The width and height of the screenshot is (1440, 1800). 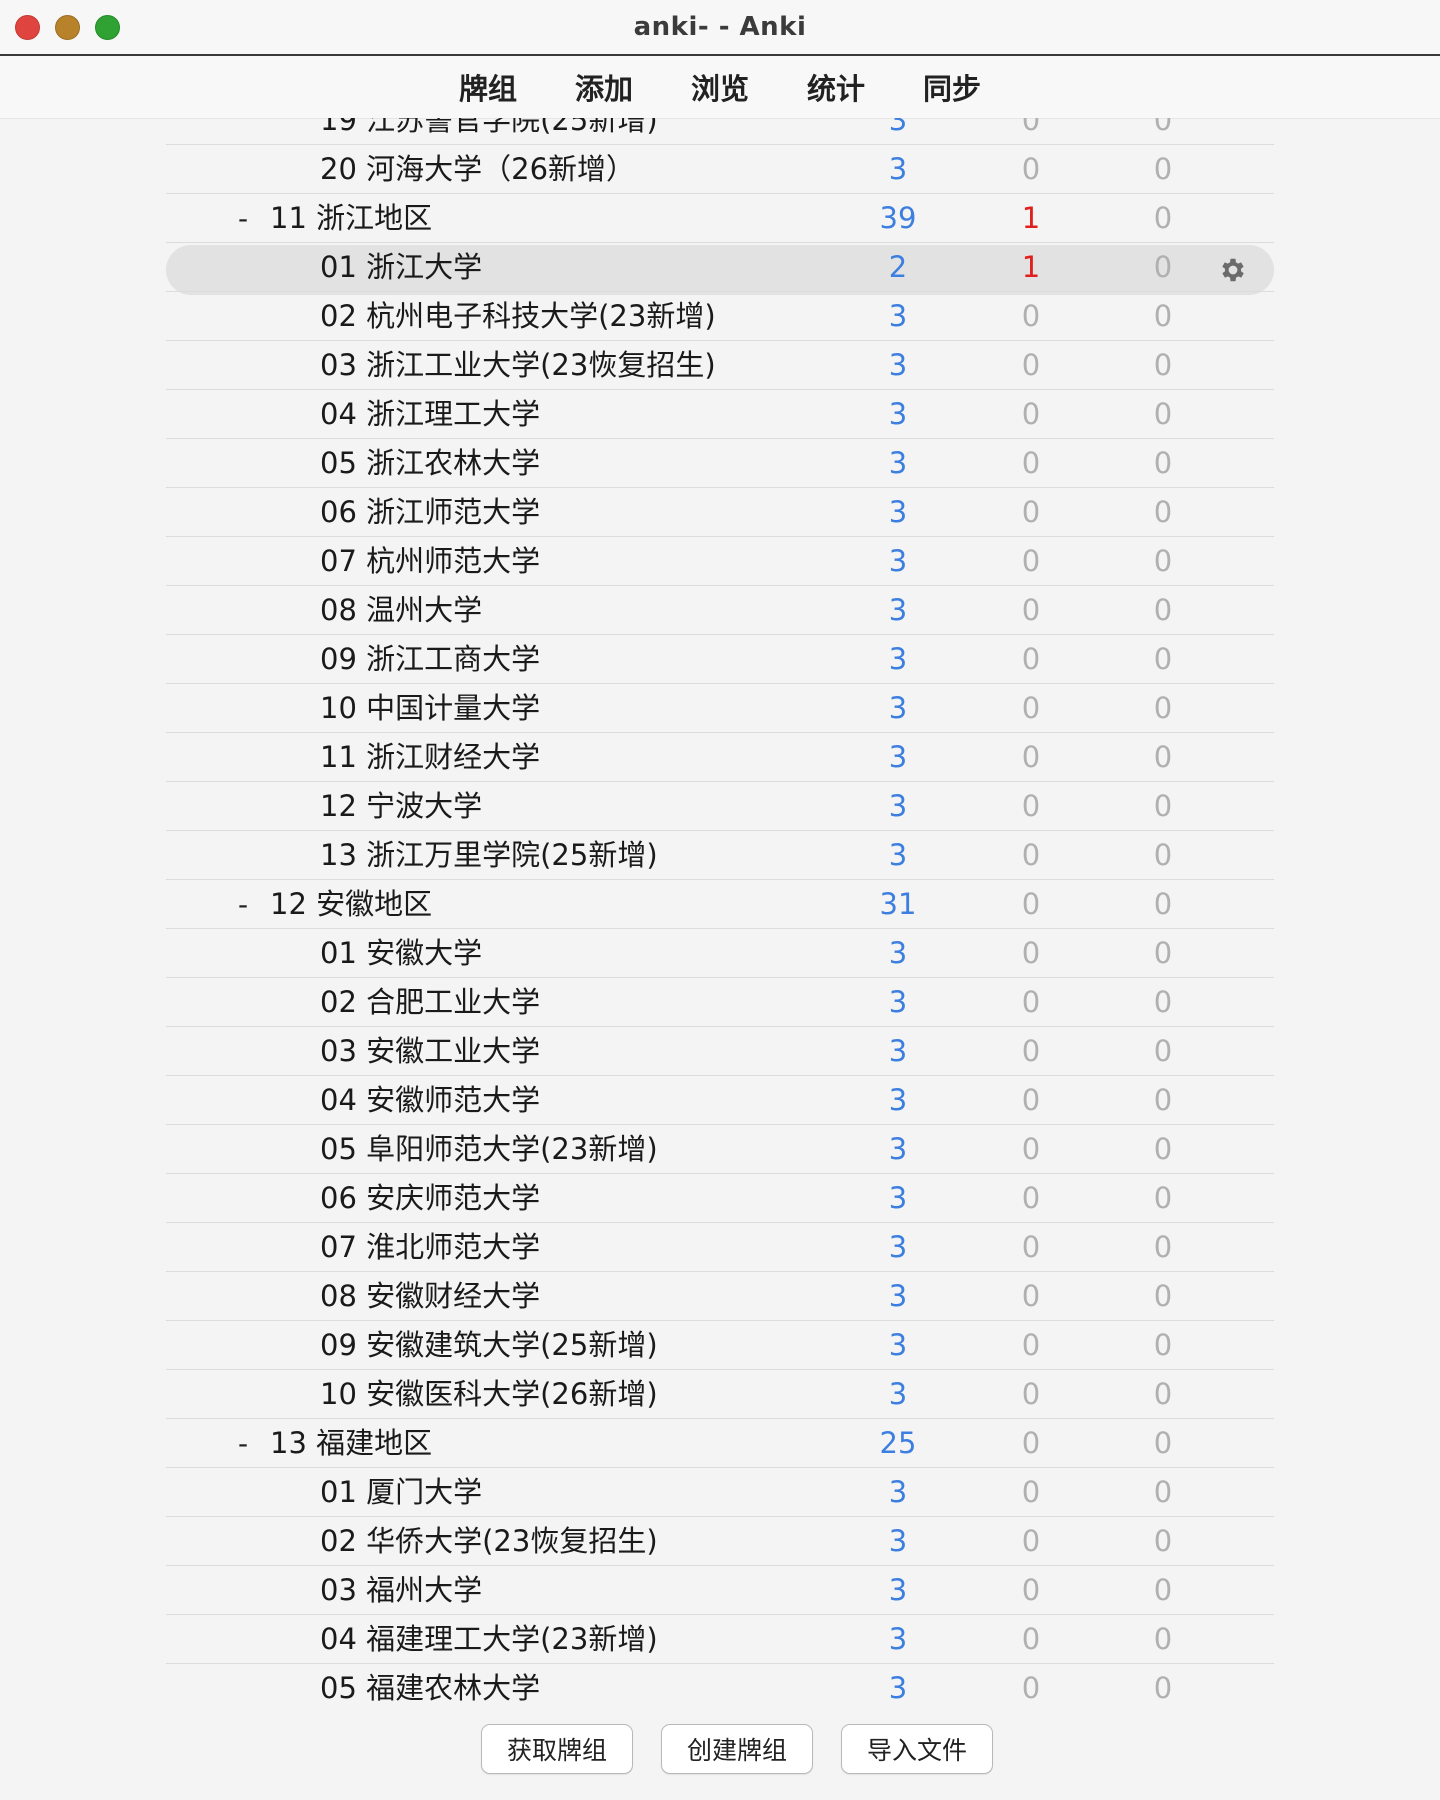 I want to click on deck-group-row: -12 安徽地区 31 0 0, so click(x=720, y=904).